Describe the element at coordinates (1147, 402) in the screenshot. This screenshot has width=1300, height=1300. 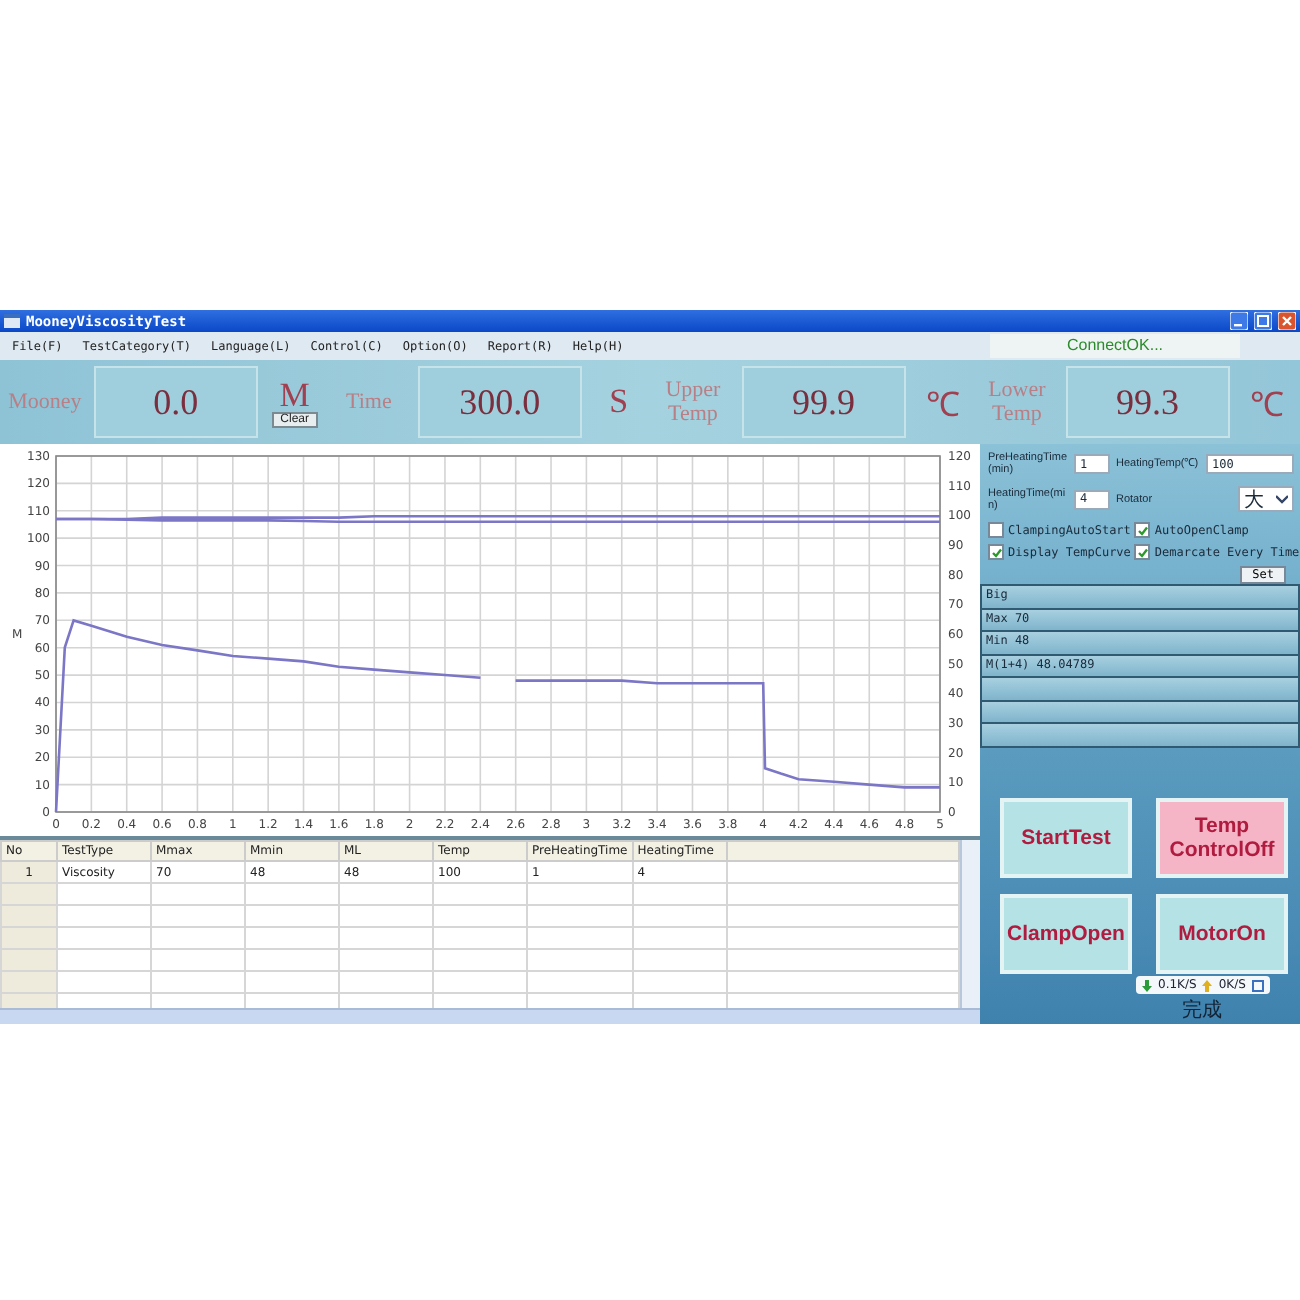
I see `readout-value: 99.3` at that location.